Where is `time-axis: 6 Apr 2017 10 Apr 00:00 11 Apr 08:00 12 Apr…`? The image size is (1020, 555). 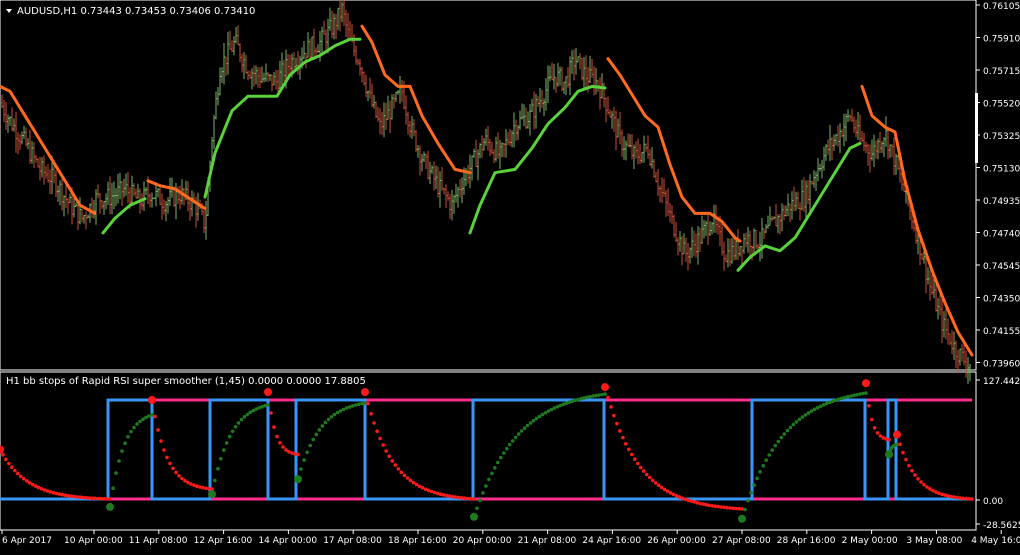 time-axis: 6 Apr 2017 10 Apr 00:00 11 Apr 08:00 12 Apr… is located at coordinates (510, 538).